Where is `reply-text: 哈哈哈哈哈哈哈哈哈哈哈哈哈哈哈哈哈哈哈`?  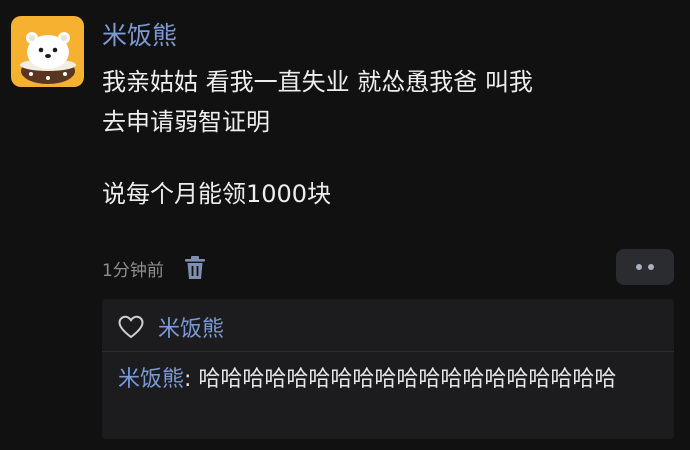
reply-text: 哈哈哈哈哈哈哈哈哈哈哈哈哈哈哈哈哈哈哈 is located at coordinates (407, 379).